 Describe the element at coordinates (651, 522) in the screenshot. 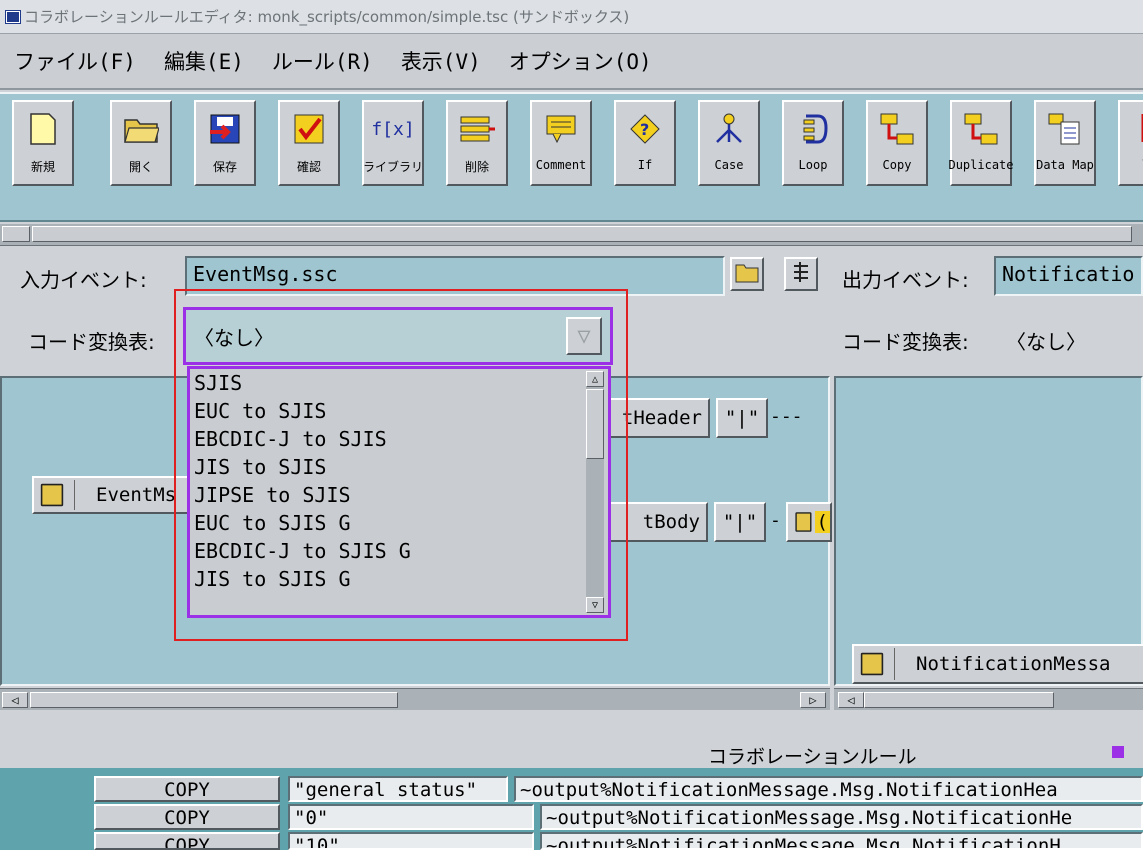

I see `body-node: tBody` at that location.